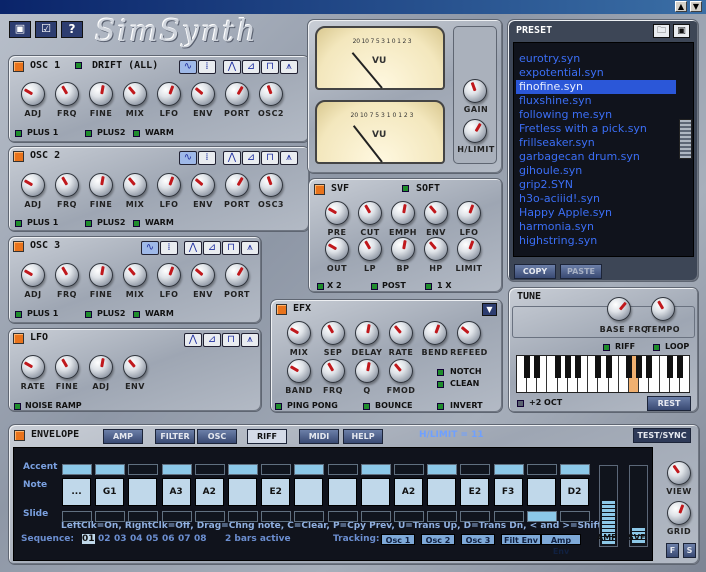 The height and width of the screenshot is (572, 706). What do you see at coordinates (679, 473) in the screenshot?
I see `view-knob` at bounding box center [679, 473].